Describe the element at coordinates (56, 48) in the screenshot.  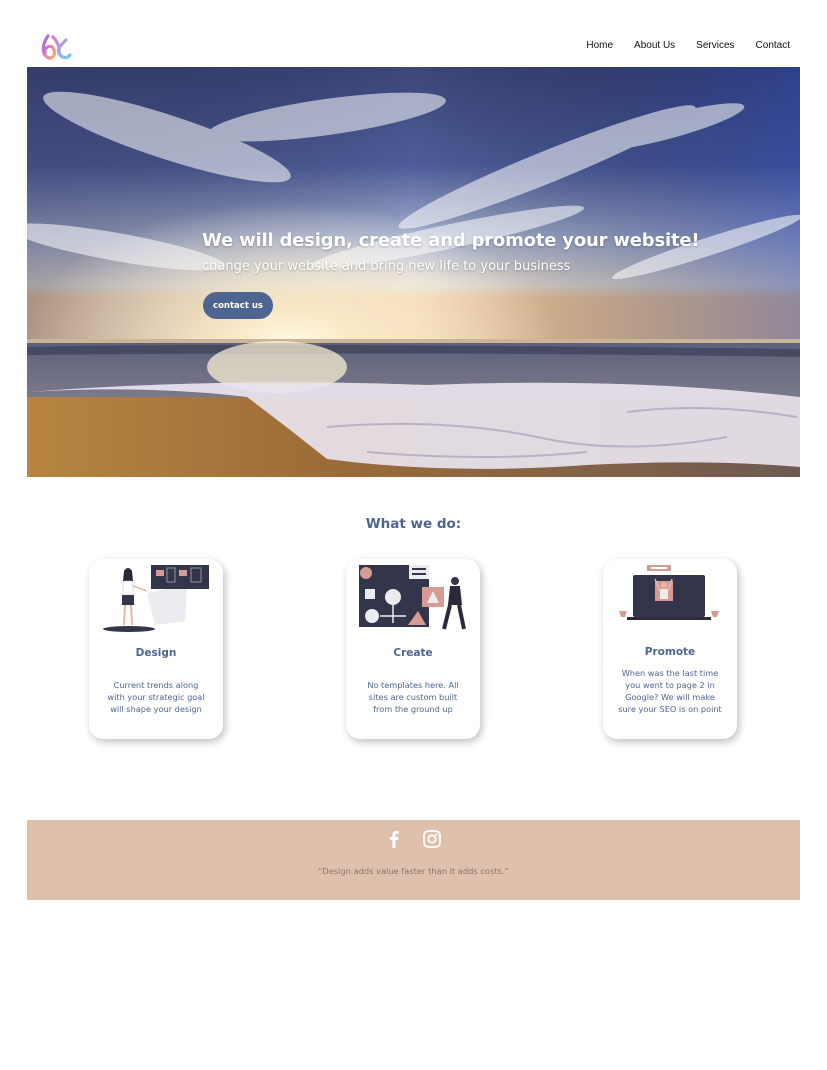
I see `brand-logo-icon` at that location.